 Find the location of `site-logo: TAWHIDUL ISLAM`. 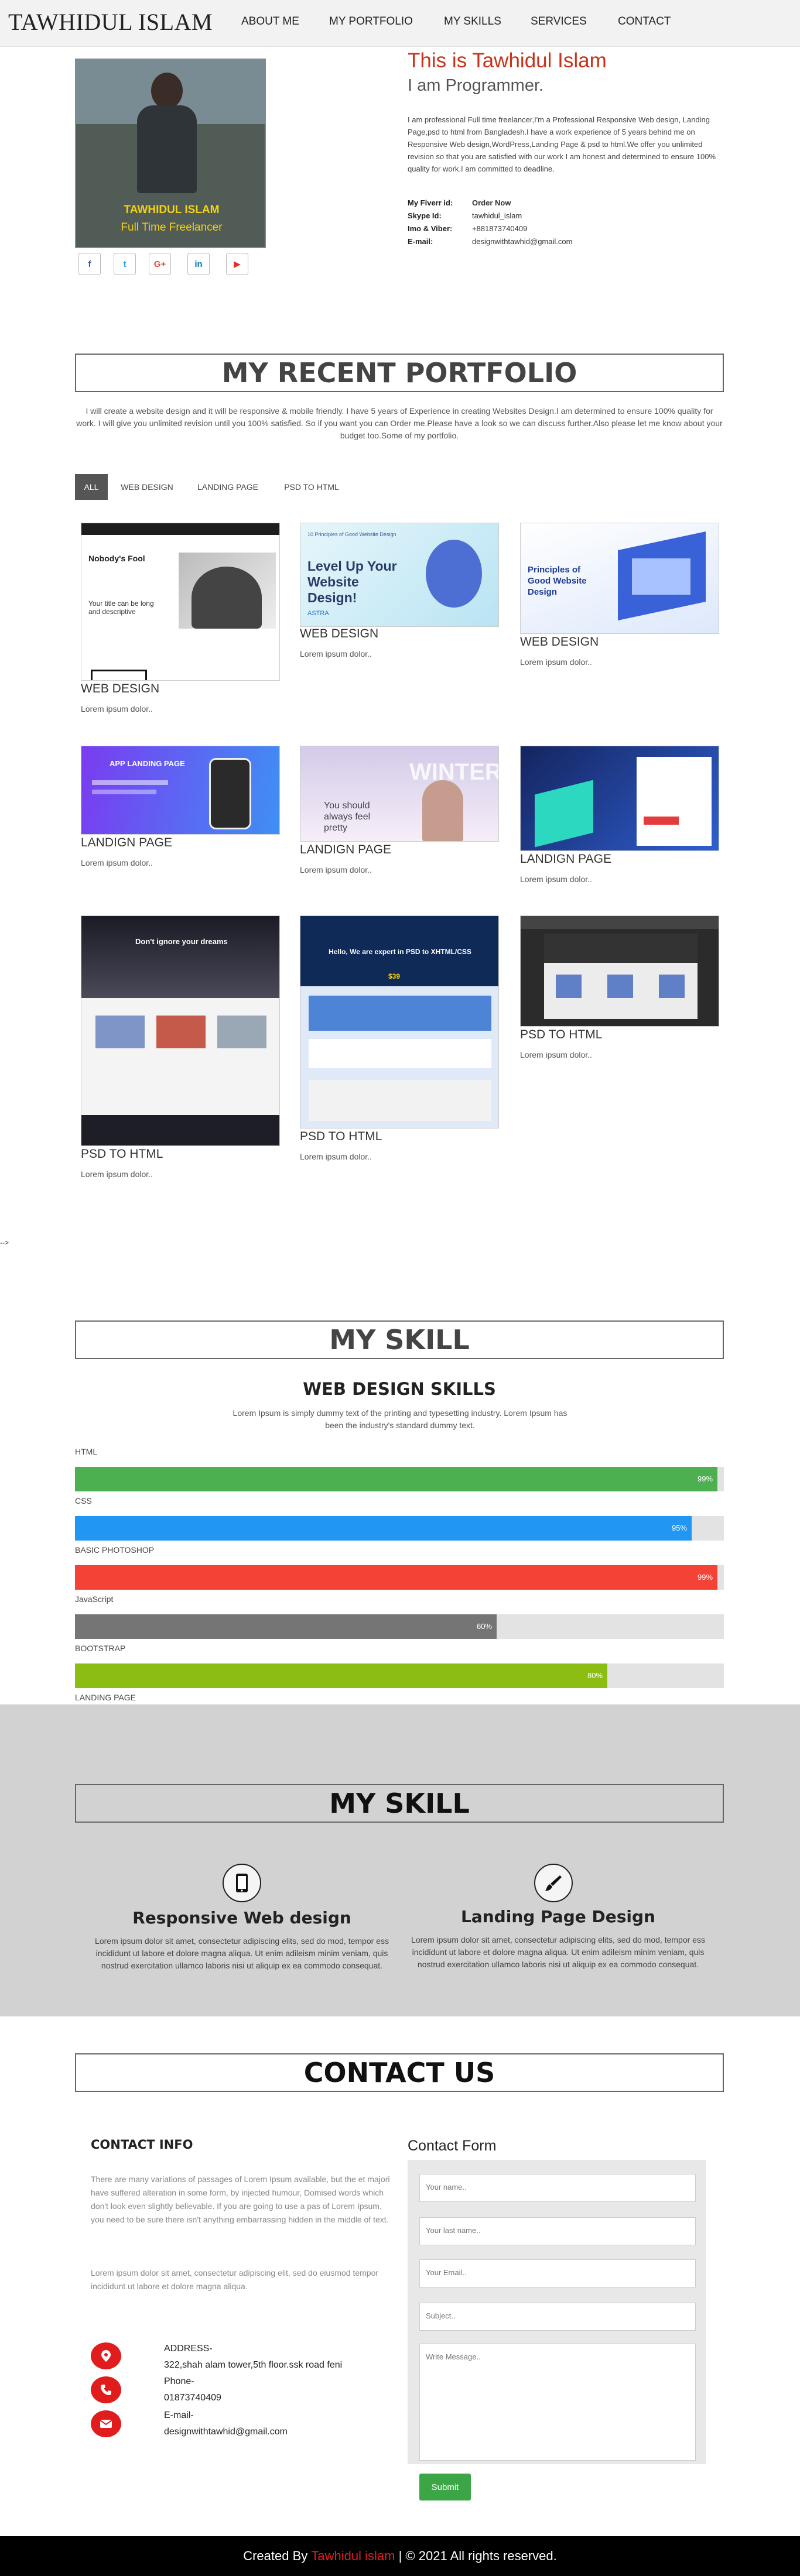

site-logo: TAWHIDUL ISLAM is located at coordinates (111, 22).